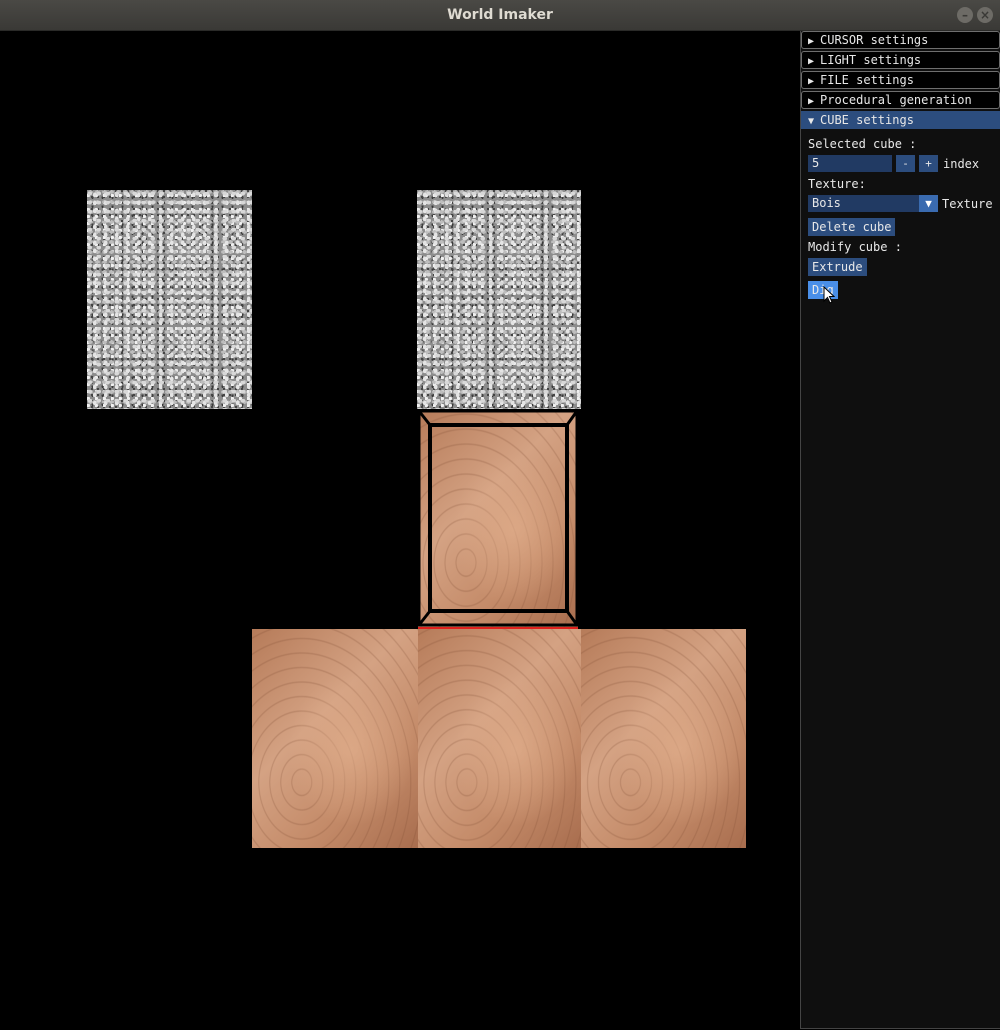  I want to click on extrude-button: Extrude, so click(837, 267).